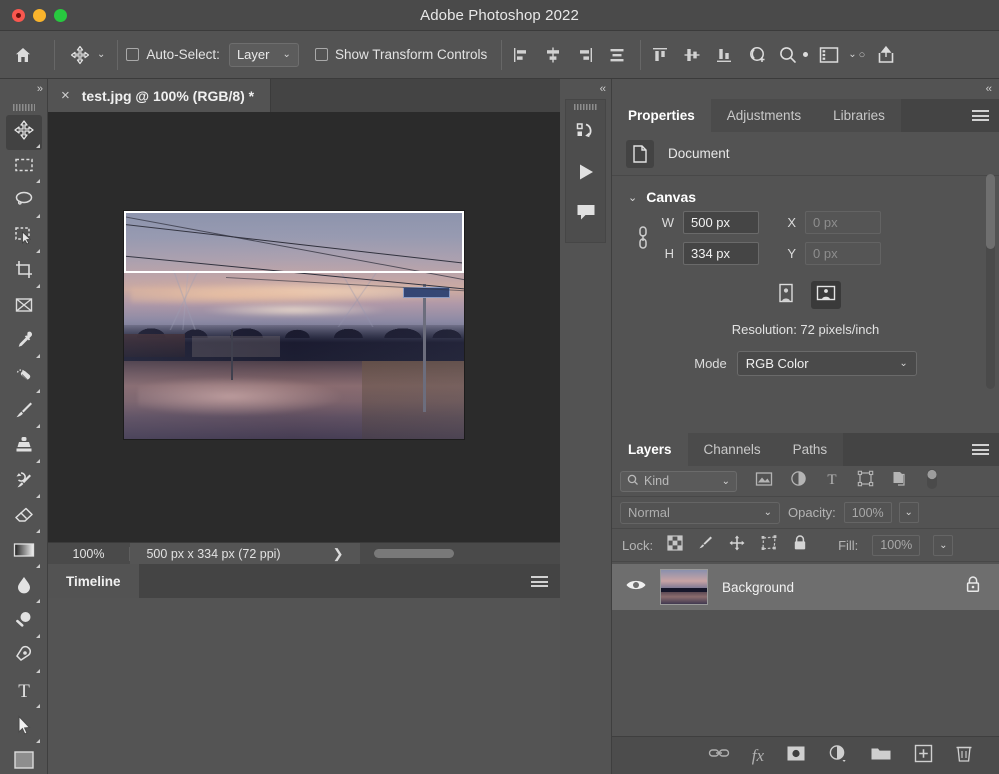 This screenshot has height=774, width=999. Describe the element at coordinates (843, 587) in the screenshot. I see `layer-name: Background` at that location.